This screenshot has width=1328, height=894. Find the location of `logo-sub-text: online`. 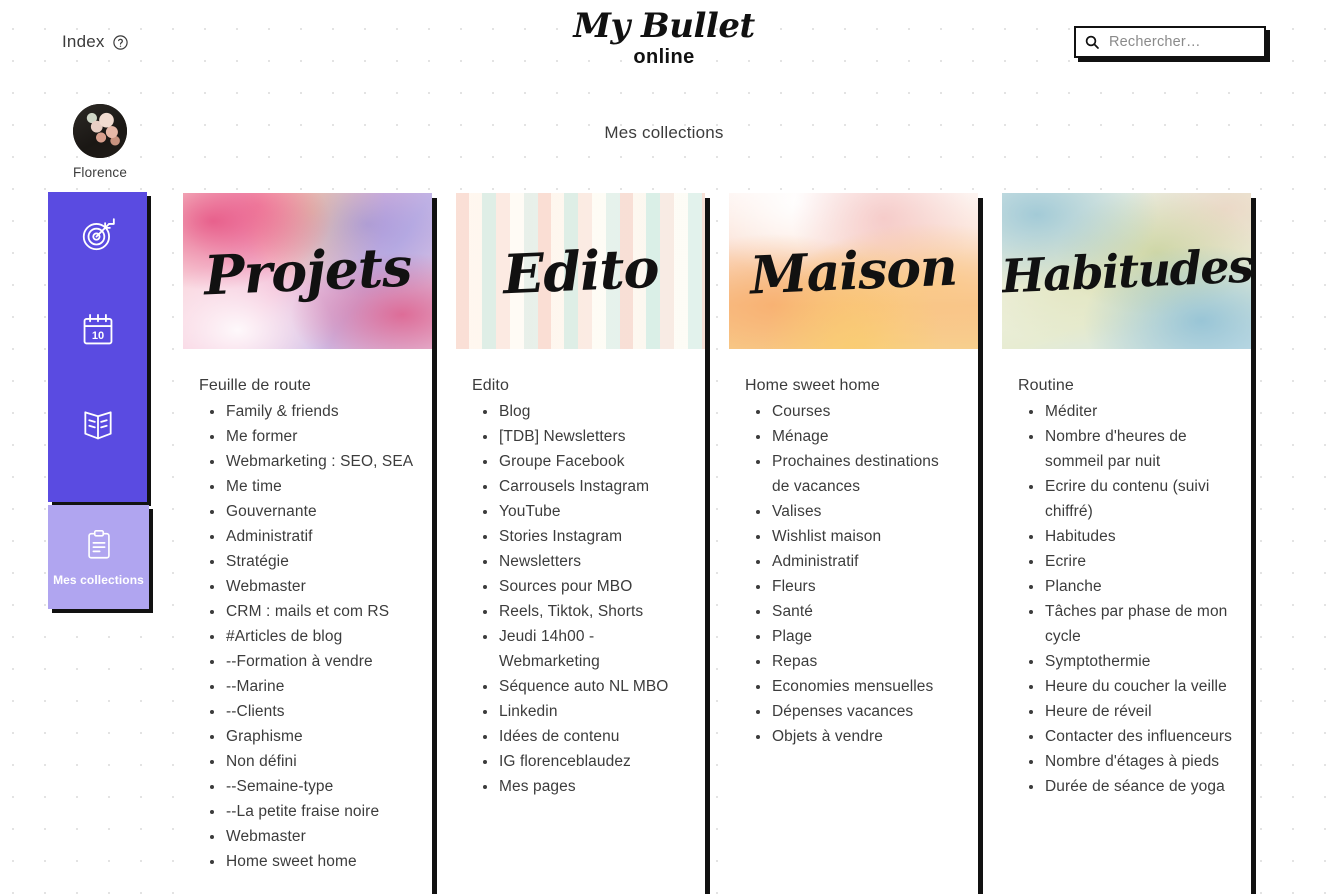

logo-sub-text: online is located at coordinates (664, 57).